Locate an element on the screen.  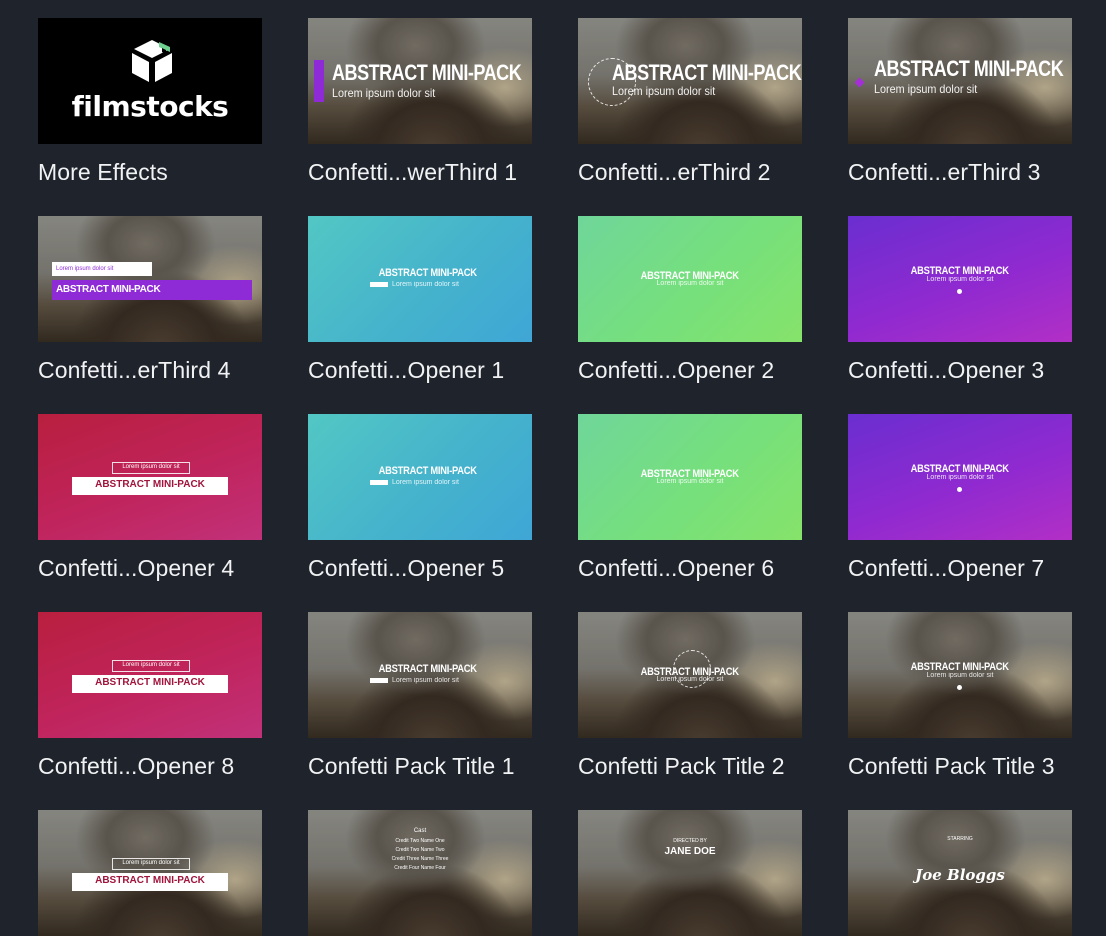
effect-thumbnail: DIRECTED BY JANE DOE is located at coordinates (690, 873).